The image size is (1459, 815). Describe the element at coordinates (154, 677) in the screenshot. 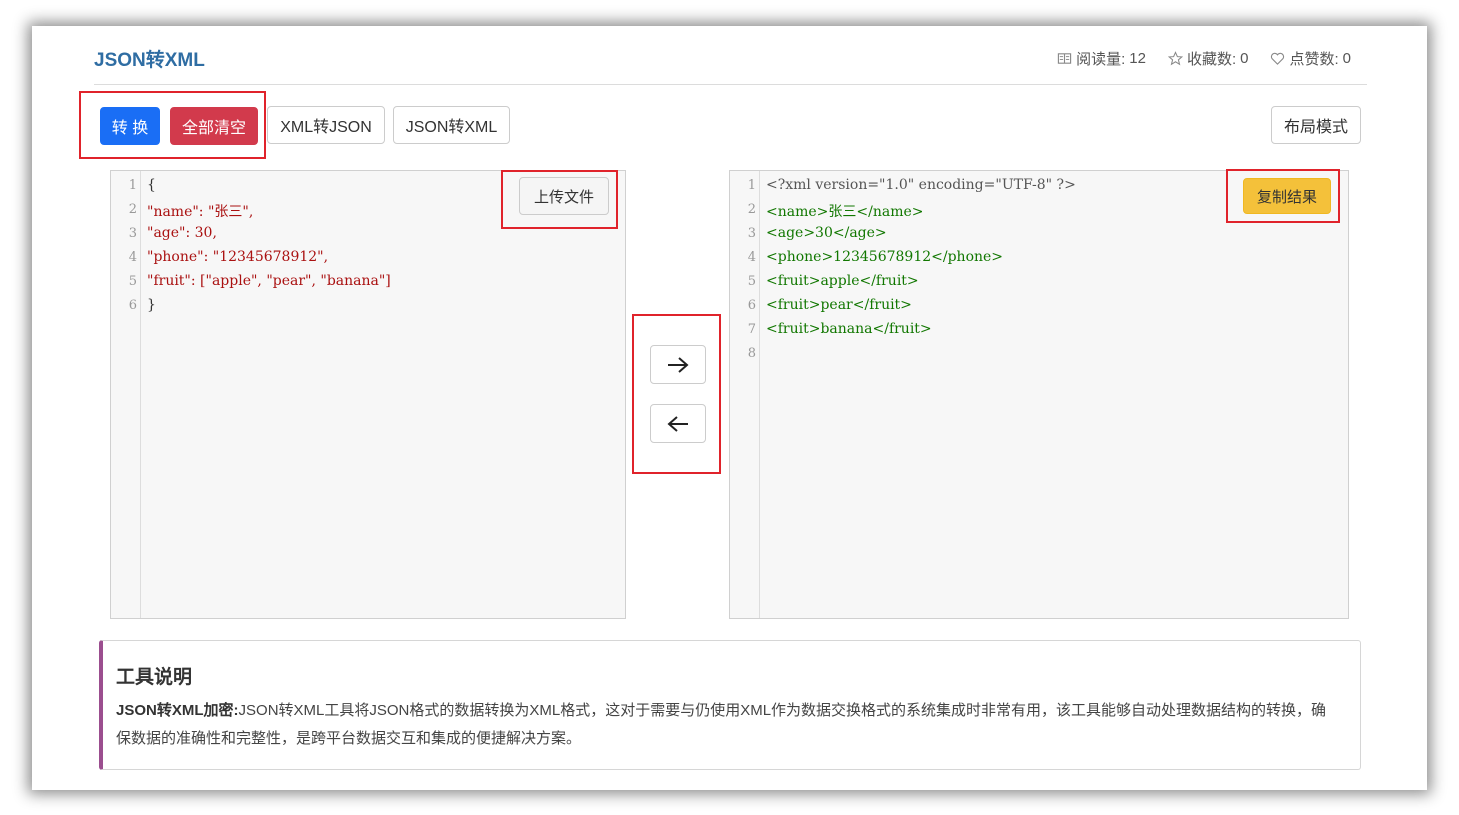

I see `description-title: 工具说明` at that location.